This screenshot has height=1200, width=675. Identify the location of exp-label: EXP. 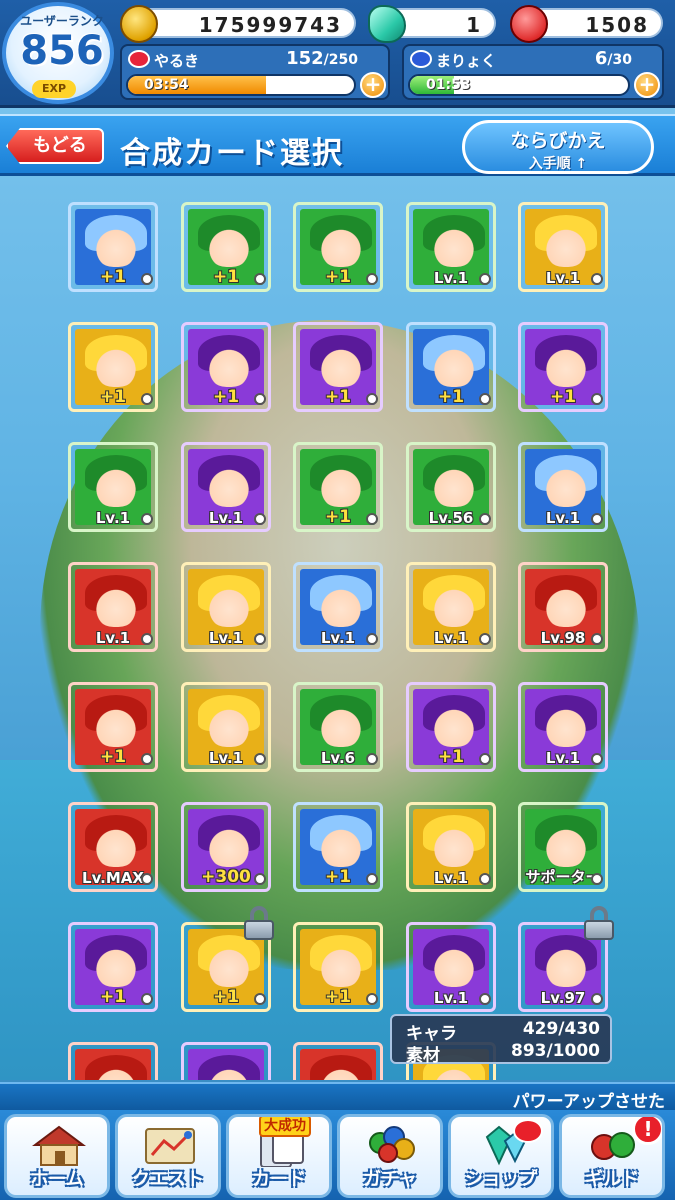
(54, 89).